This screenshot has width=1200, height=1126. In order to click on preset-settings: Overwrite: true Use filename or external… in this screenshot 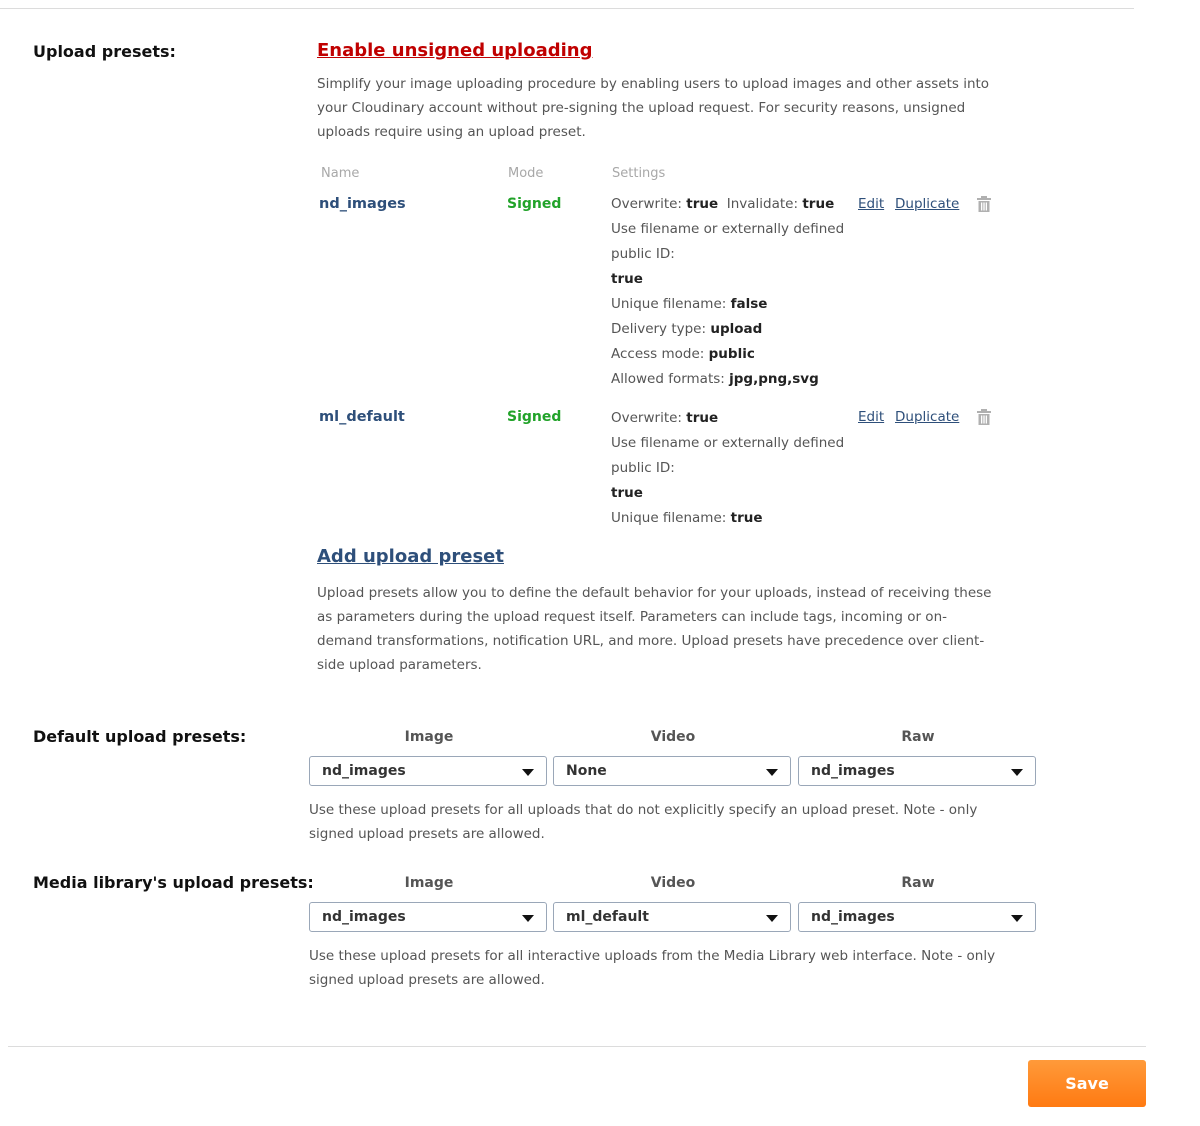, I will do `click(731, 468)`.